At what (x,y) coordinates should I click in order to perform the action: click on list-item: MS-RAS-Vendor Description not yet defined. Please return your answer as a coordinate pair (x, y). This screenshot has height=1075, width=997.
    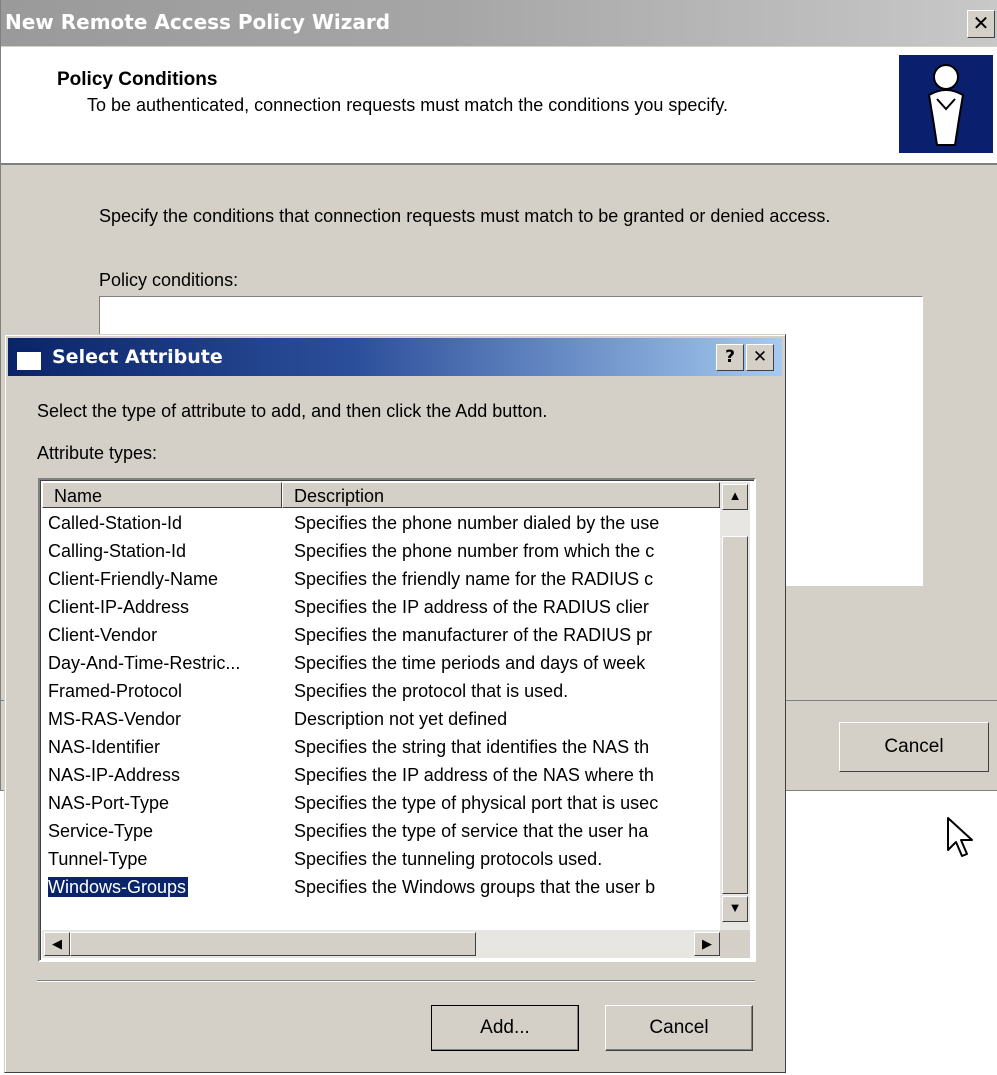
    Looking at the image, I should click on (380, 720).